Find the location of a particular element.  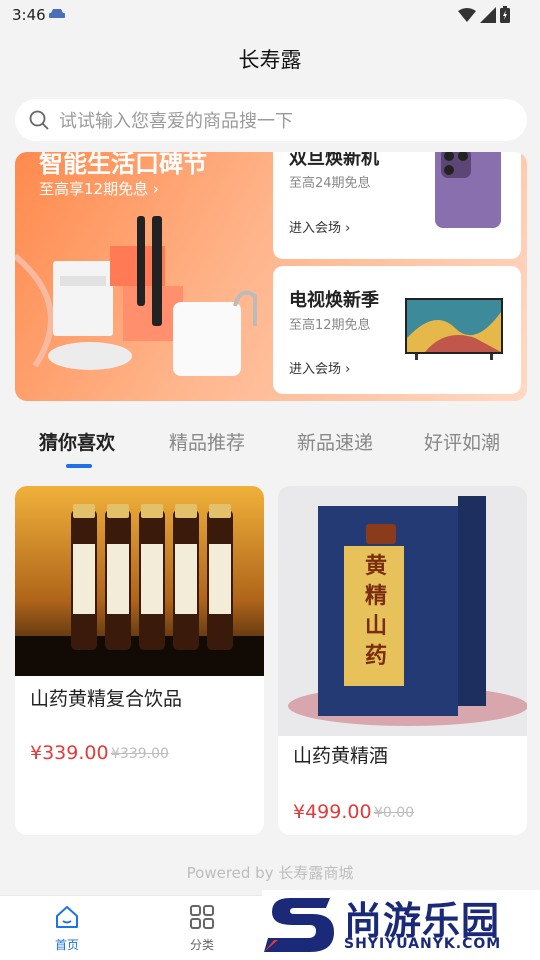

powered-by-text: Powered by 长寿露商城 is located at coordinates (270, 873).